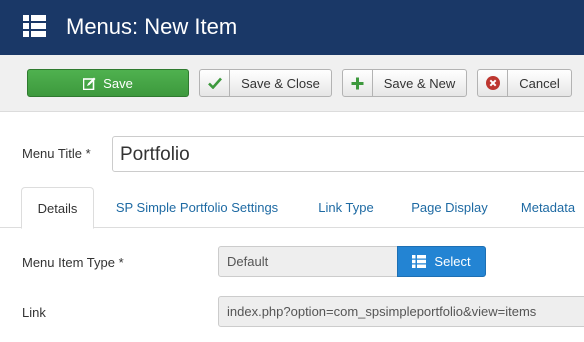  Describe the element at coordinates (493, 83) in the screenshot. I see `cancel-icon` at that location.